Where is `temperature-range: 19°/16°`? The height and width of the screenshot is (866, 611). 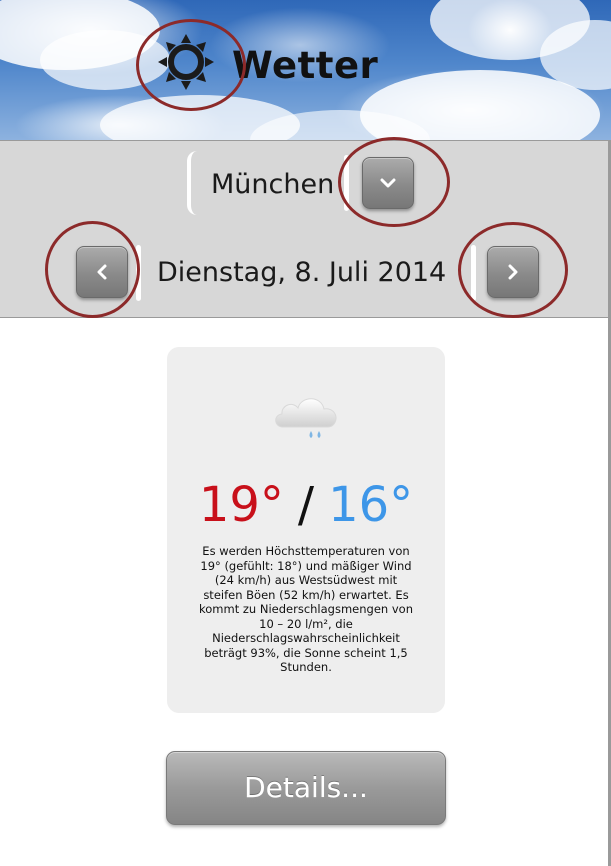
temperature-range: 19°/16° is located at coordinates (306, 505).